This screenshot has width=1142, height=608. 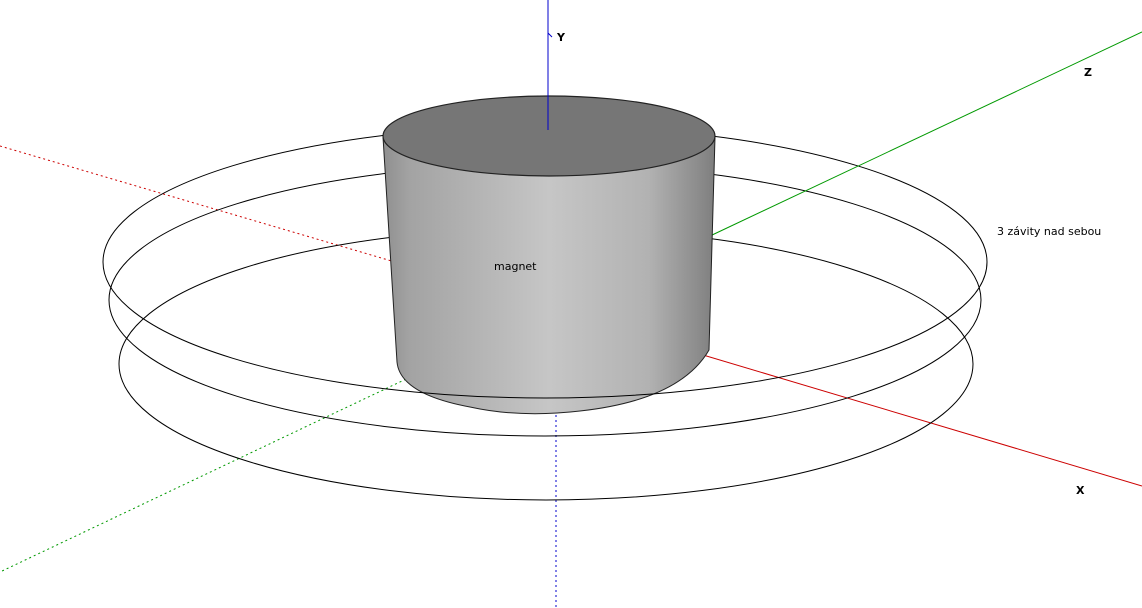 What do you see at coordinates (515, 266) in the screenshot?
I see `magnet-label: magnet` at bounding box center [515, 266].